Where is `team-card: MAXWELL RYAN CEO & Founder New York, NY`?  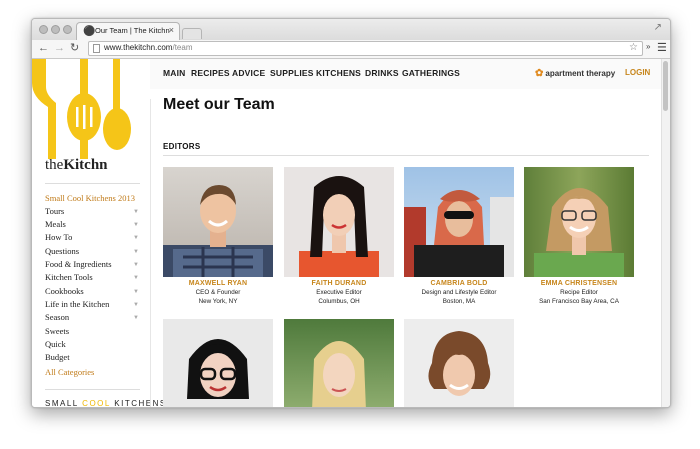 team-card: MAXWELL RYAN CEO & Founder New York, NY is located at coordinates (218, 236).